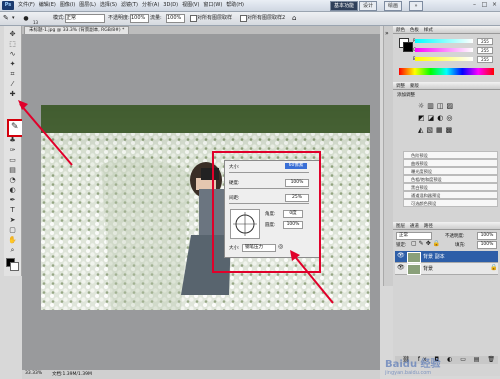 Image resolution: width=500 pixels, height=379 pixels. I want to click on layer-row-background: 👁 背景 🔒, so click(446, 269).